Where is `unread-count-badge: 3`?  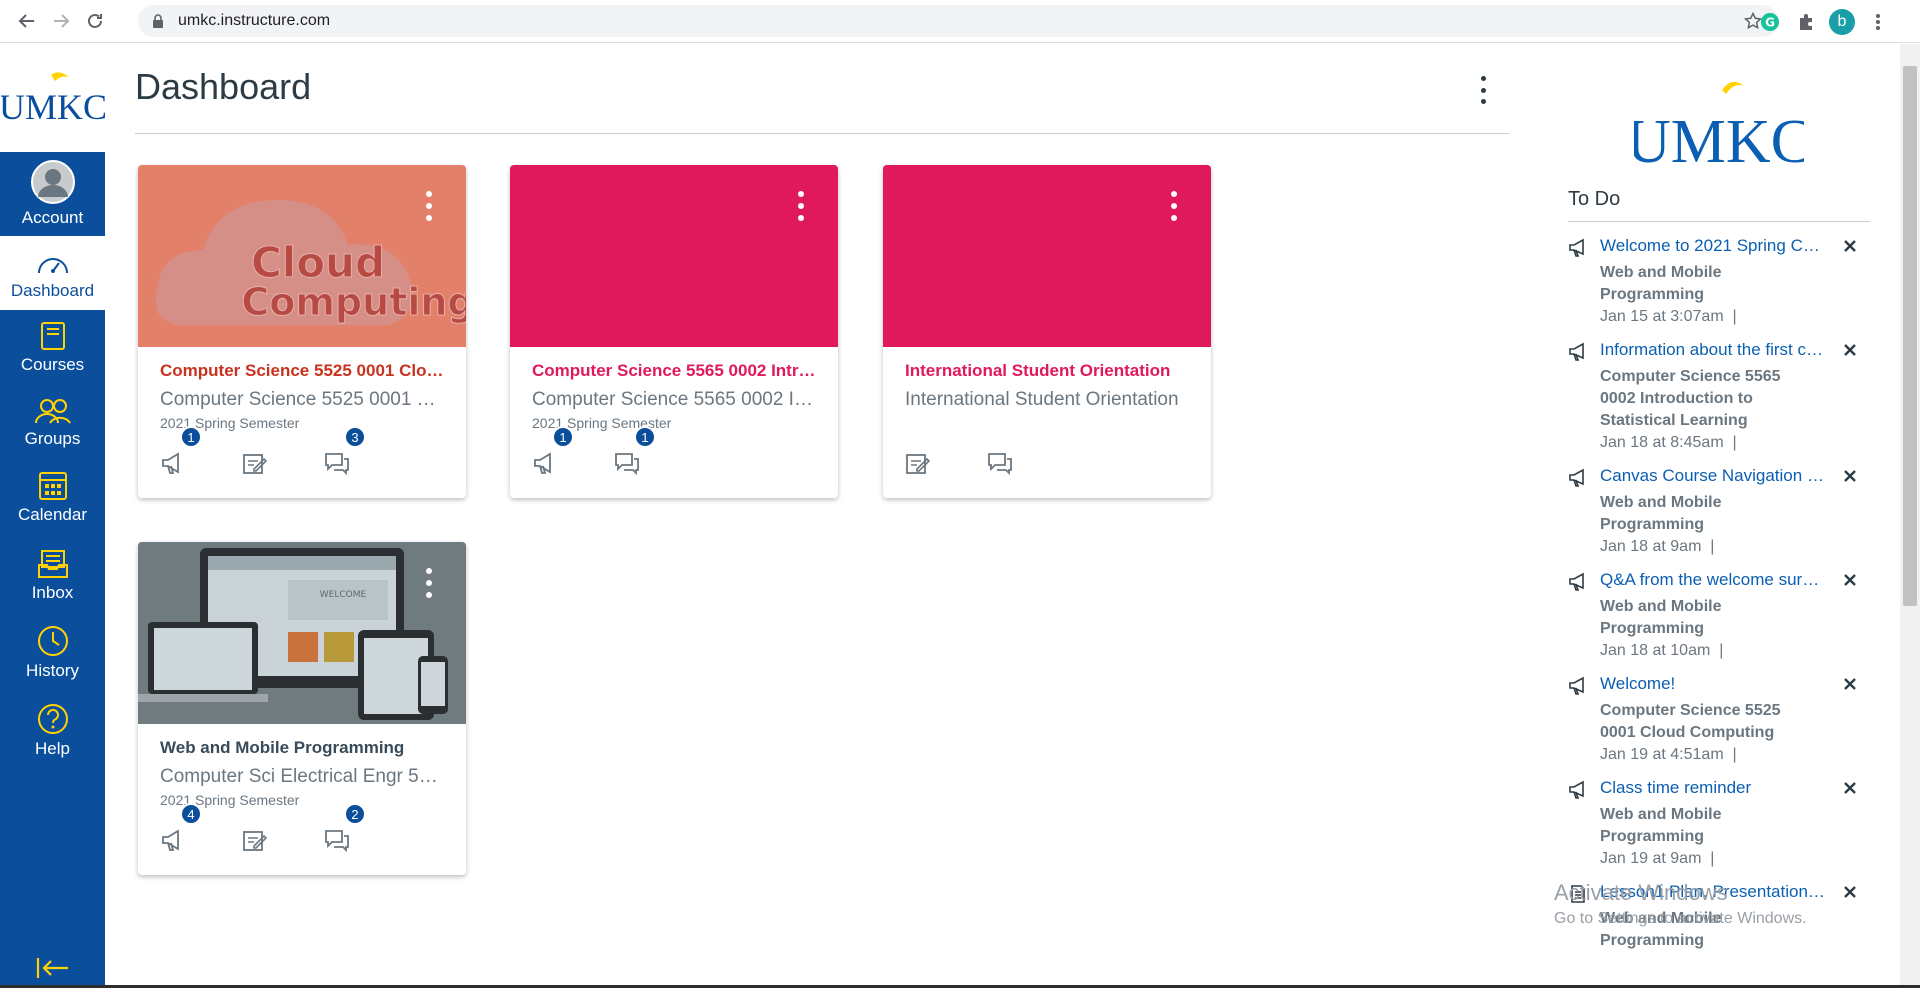 unread-count-badge: 3 is located at coordinates (355, 437).